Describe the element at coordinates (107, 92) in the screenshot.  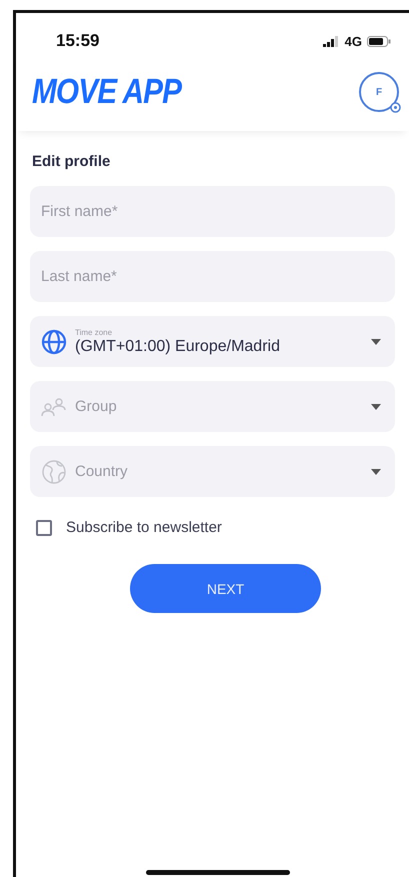
I see `app-logo: MOVE APP` at that location.